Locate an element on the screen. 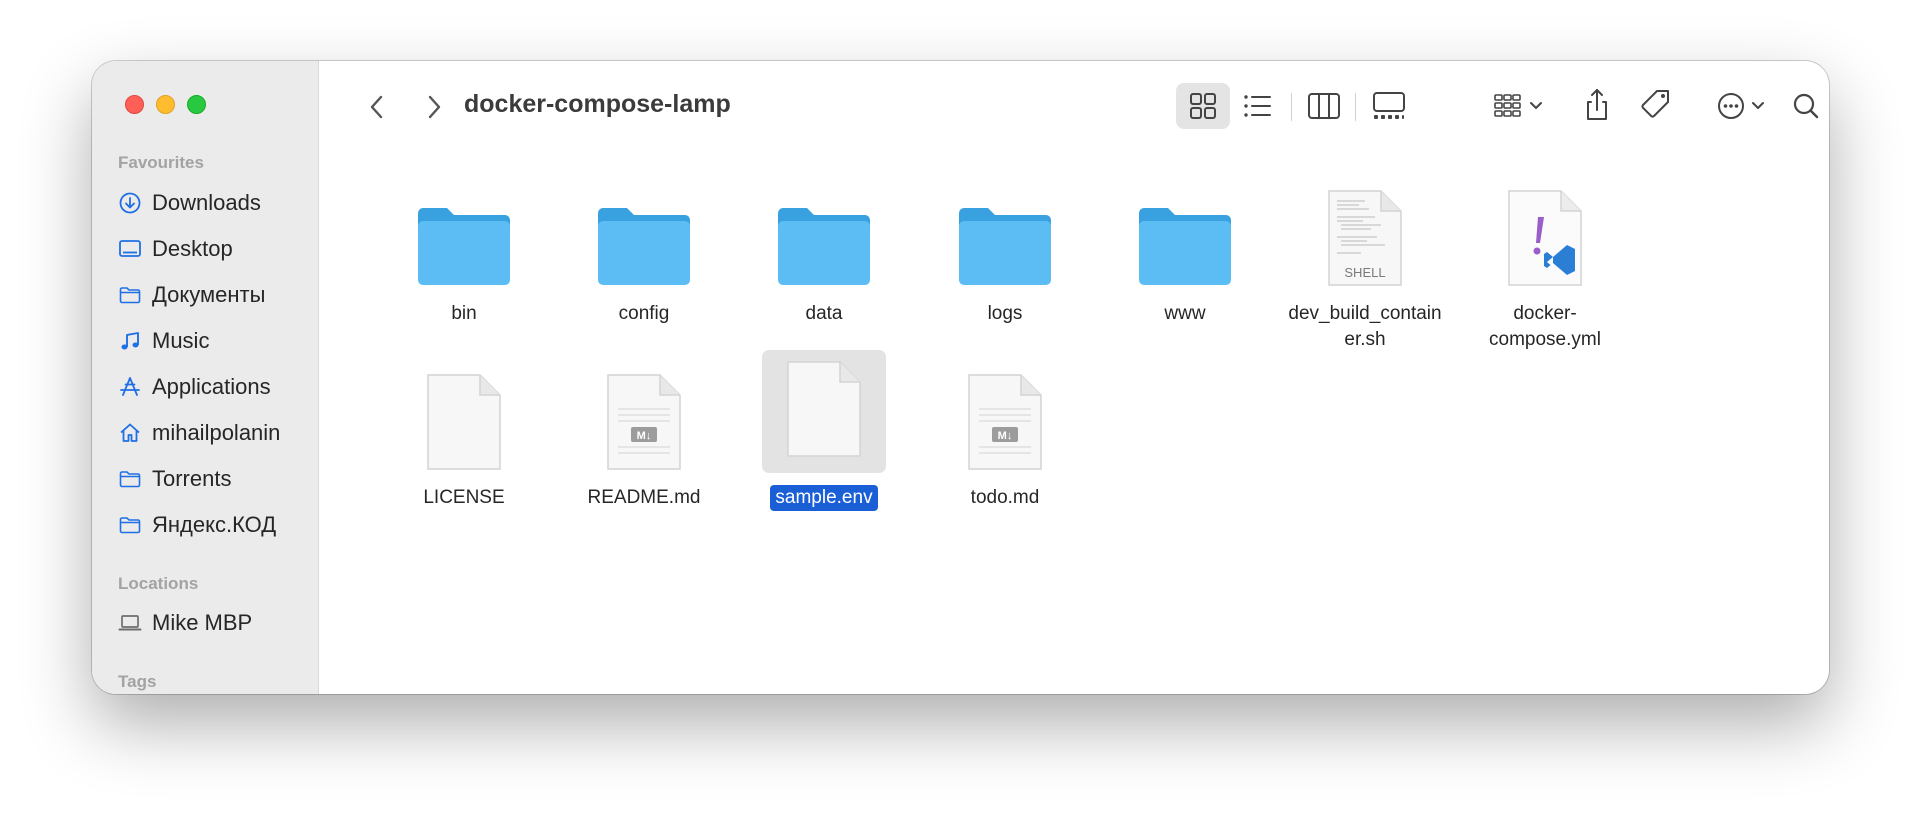 Image resolution: width=1920 pixels, height=815 pixels. gallery-view-button is located at coordinates (1389, 106).